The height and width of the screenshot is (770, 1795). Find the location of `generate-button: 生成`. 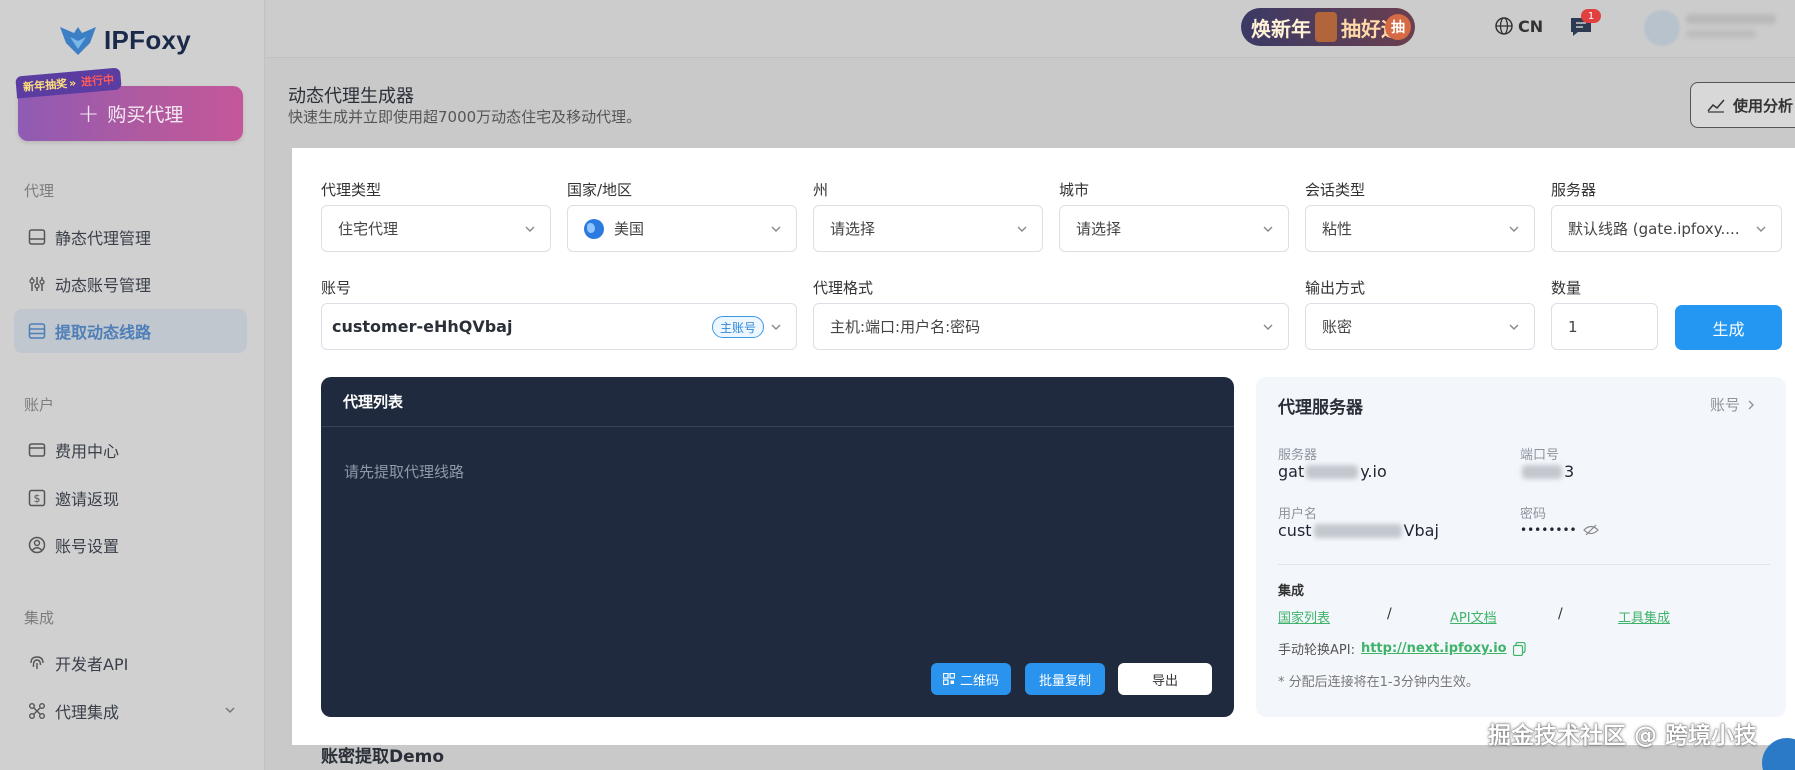

generate-button: 生成 is located at coordinates (1728, 327).